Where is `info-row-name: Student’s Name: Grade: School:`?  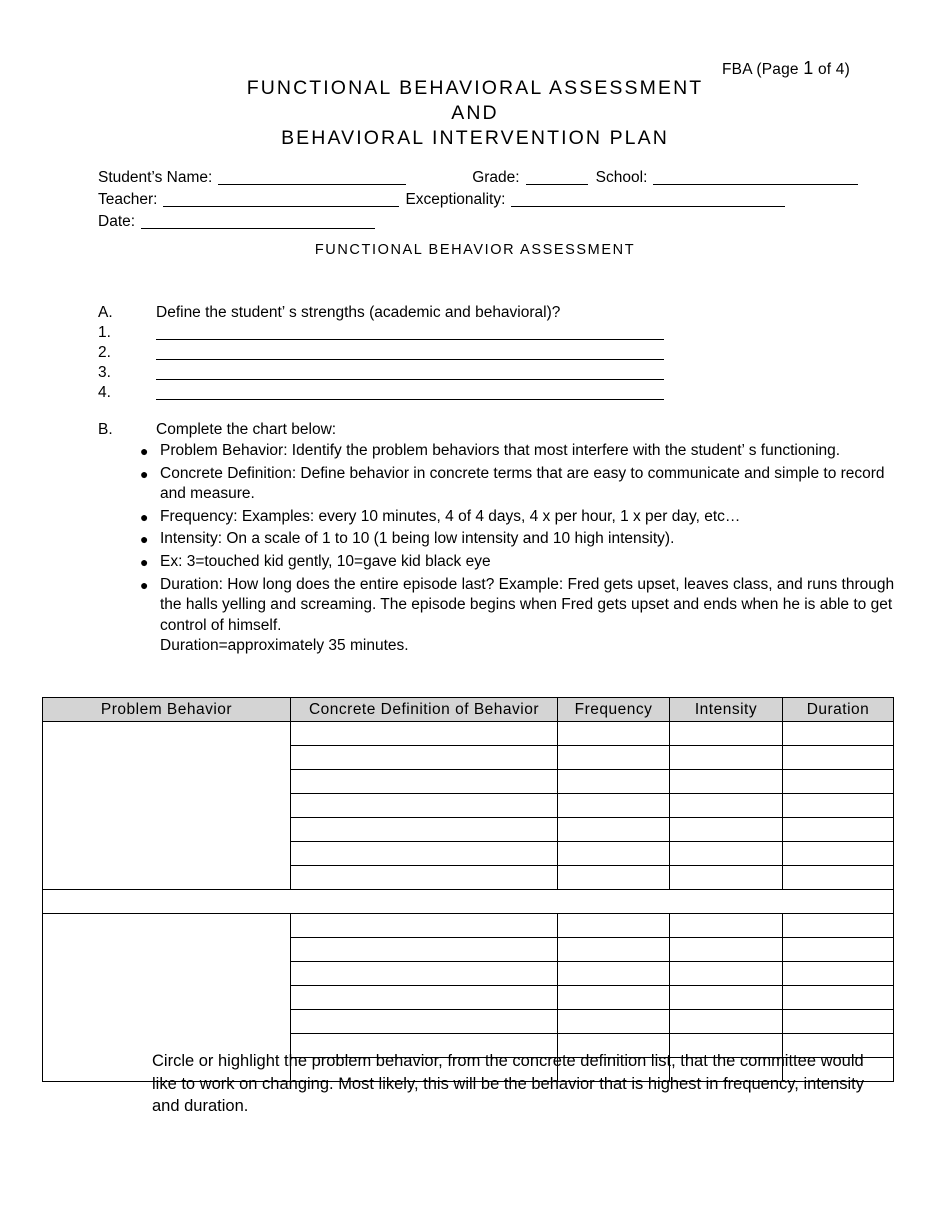 info-row-name: Student’s Name: Grade: School: is located at coordinates (478, 176).